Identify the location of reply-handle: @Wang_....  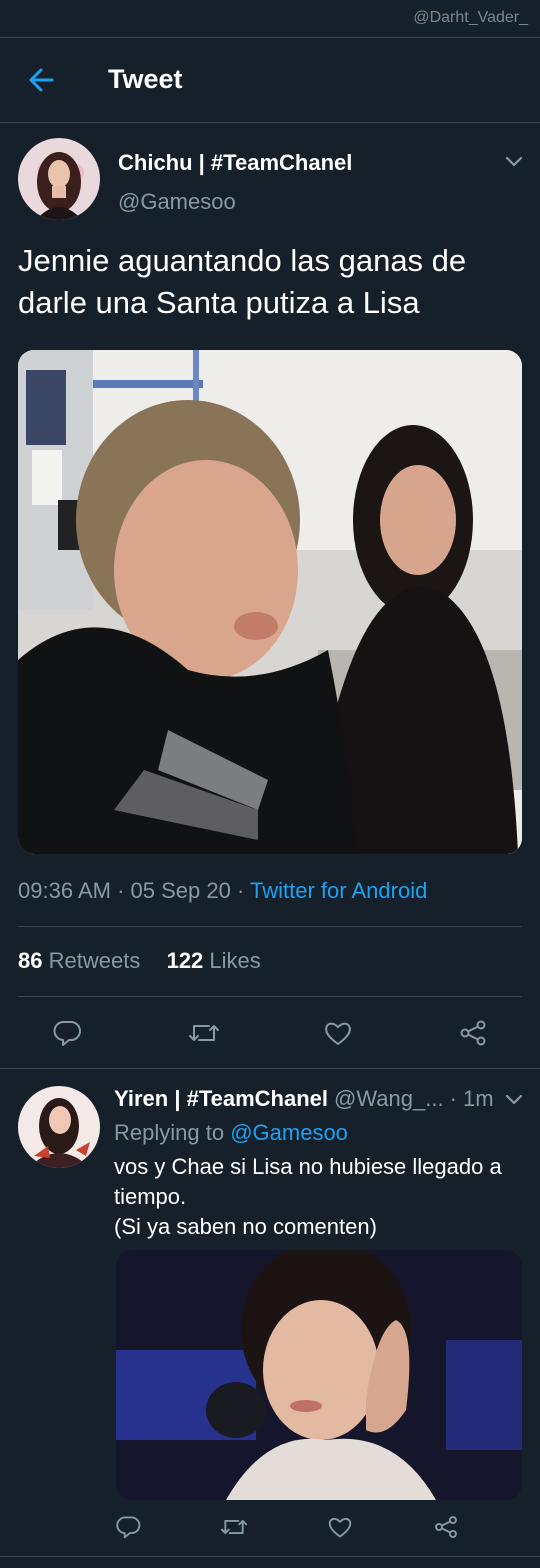
(389, 1099).